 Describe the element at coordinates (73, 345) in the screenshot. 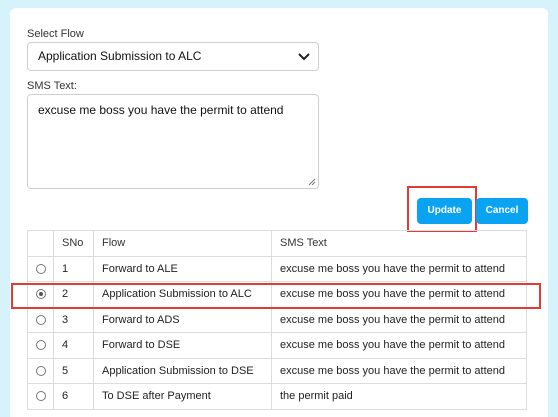

I see `row-sno: 4` at that location.